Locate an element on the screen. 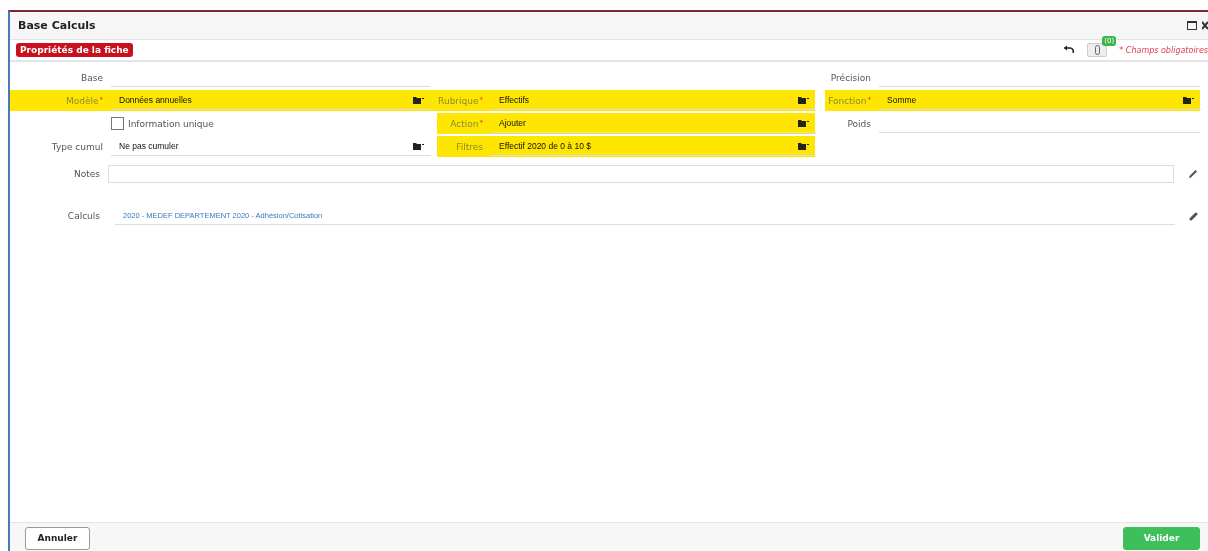 The width and height of the screenshot is (1208, 551). pencil-icon is located at coordinates (1193, 174).